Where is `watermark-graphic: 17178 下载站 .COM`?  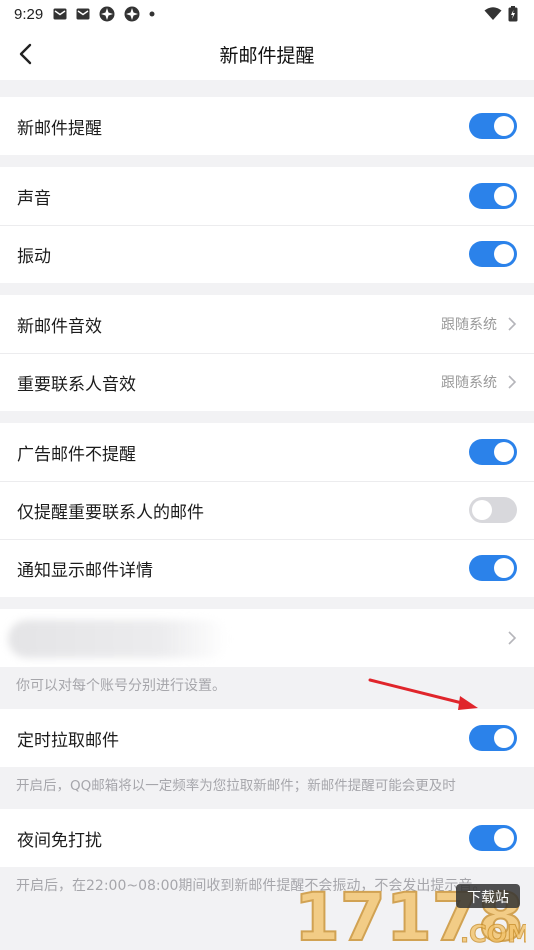
watermark-graphic: 17178 下载站 .COM is located at coordinates (412, 914).